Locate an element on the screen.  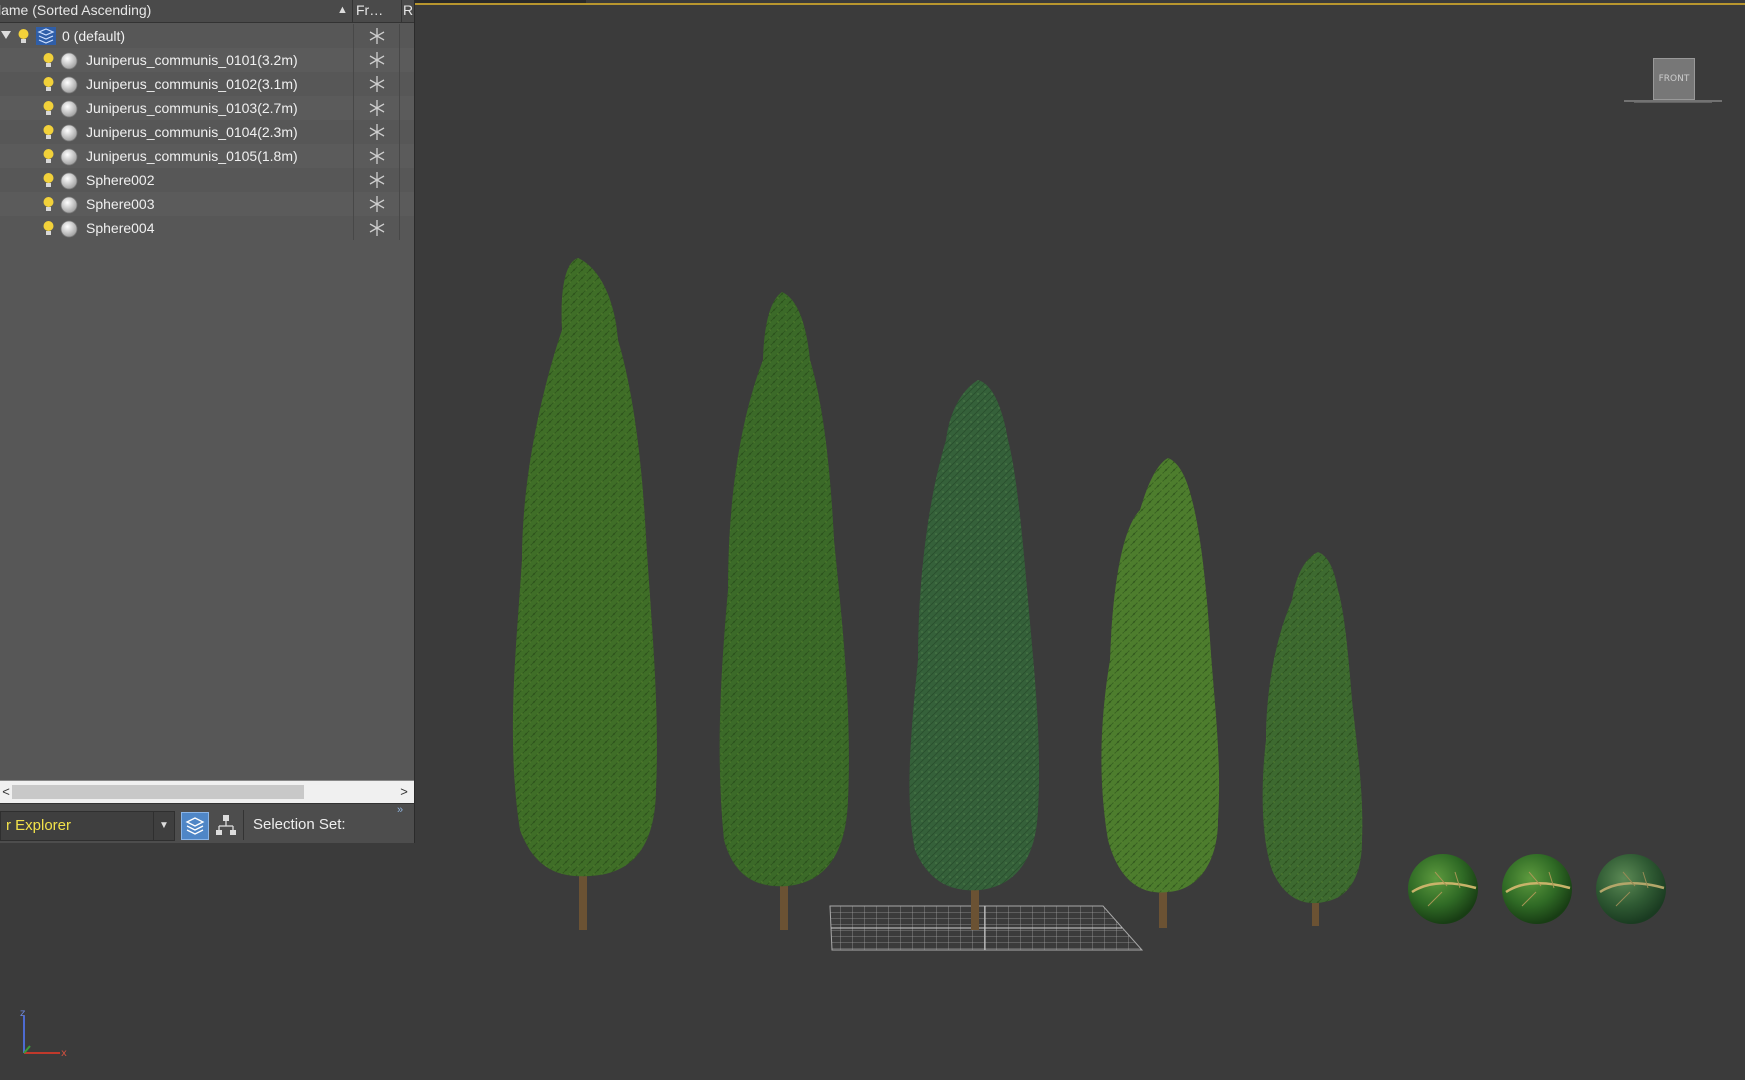
object-row: Juniperus_communis_0103(2.7m) is located at coordinates (207, 108).